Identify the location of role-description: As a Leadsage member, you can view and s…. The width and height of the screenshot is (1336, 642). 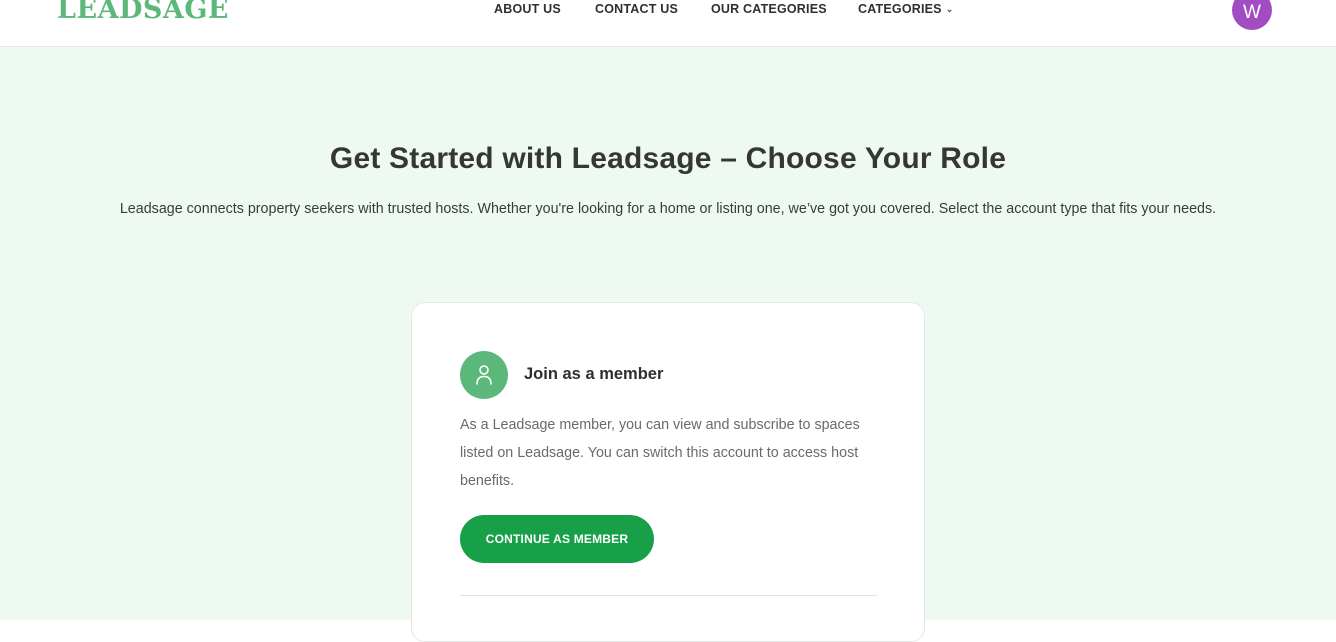
(660, 453).